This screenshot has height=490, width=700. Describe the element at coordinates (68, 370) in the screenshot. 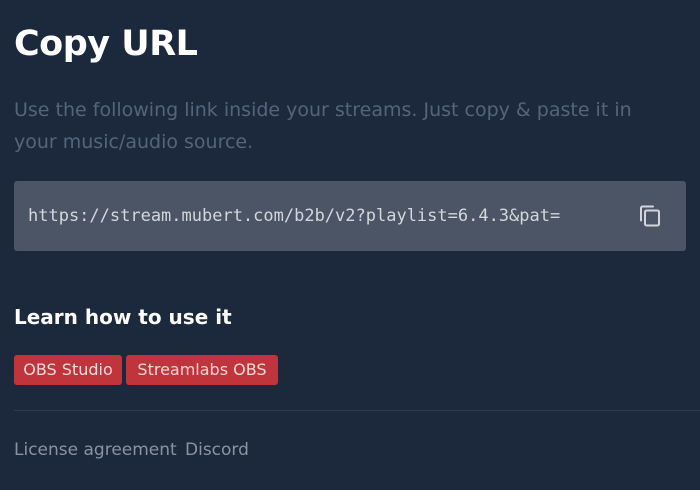

I see `obs-studio-tag: OBS Studio` at that location.